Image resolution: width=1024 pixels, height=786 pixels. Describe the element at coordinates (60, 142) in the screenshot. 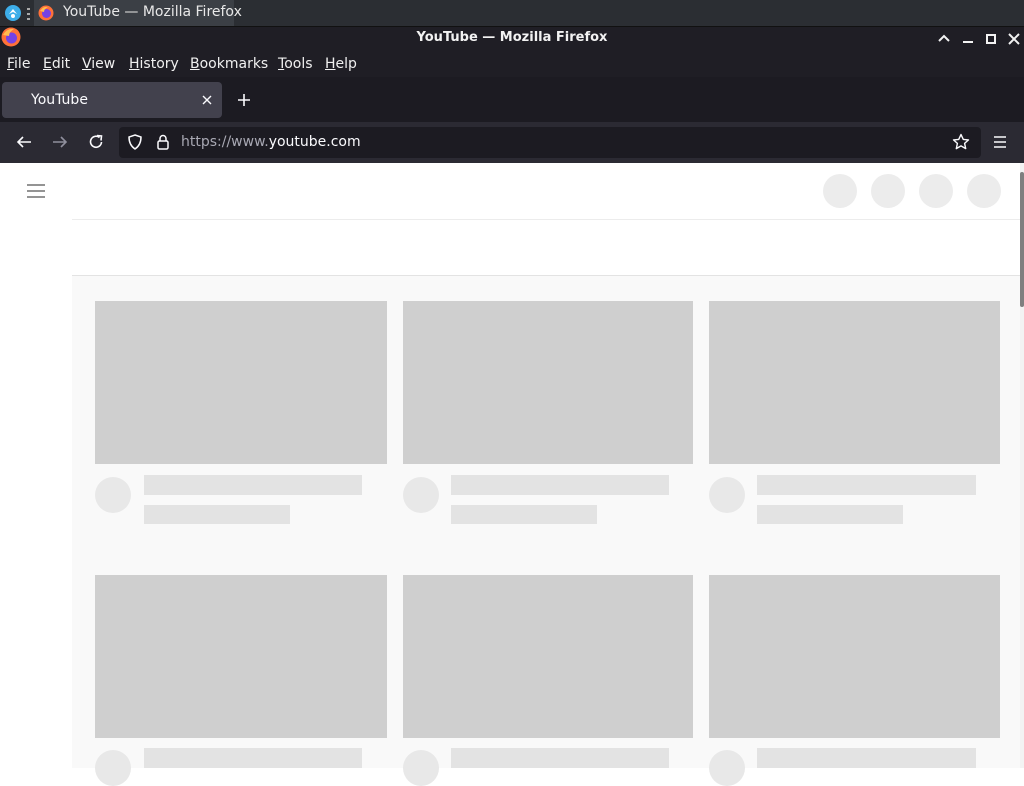

I see `forward-icon` at that location.